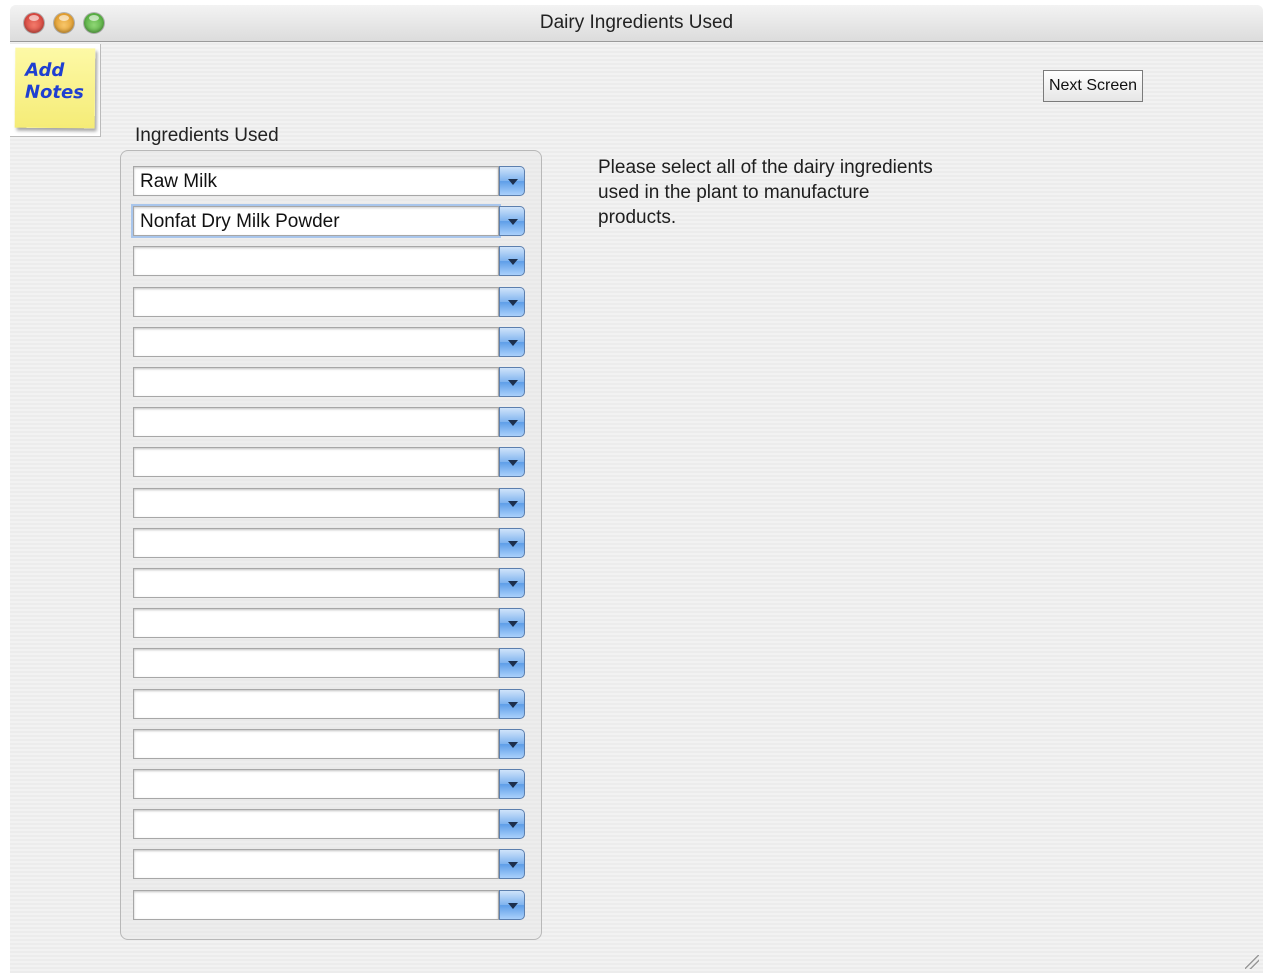  What do you see at coordinates (54, 81) in the screenshot?
I see `add-notes-label: Add Notes` at bounding box center [54, 81].